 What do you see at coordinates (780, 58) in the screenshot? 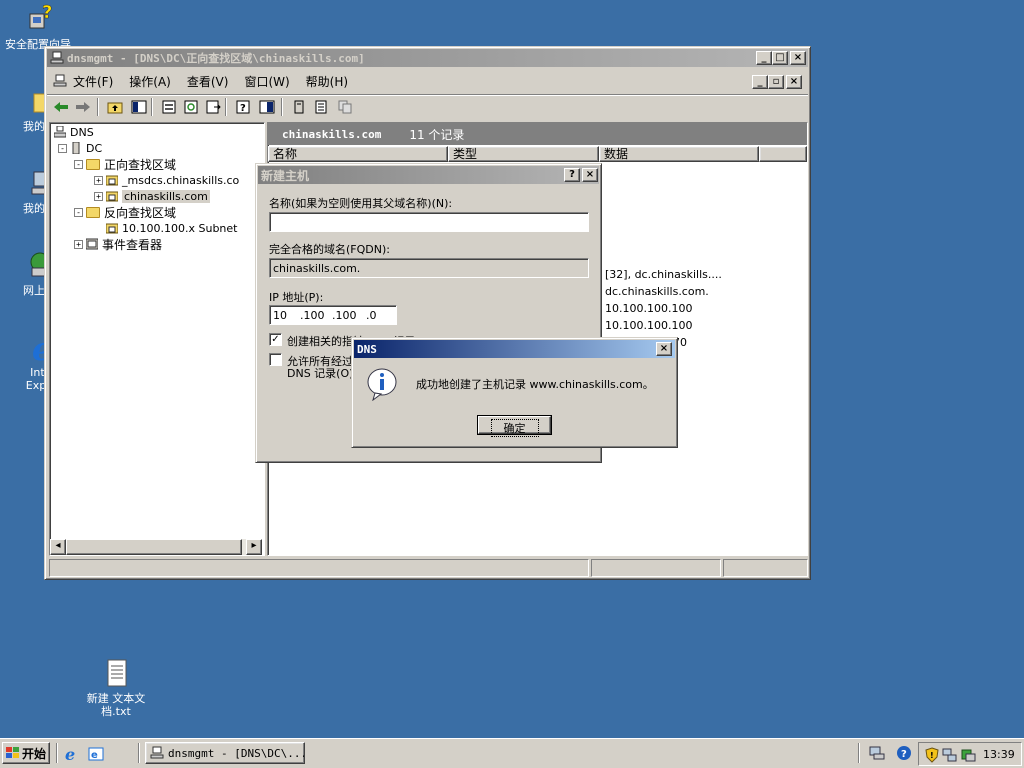
I see `maximize-button: □` at bounding box center [780, 58].